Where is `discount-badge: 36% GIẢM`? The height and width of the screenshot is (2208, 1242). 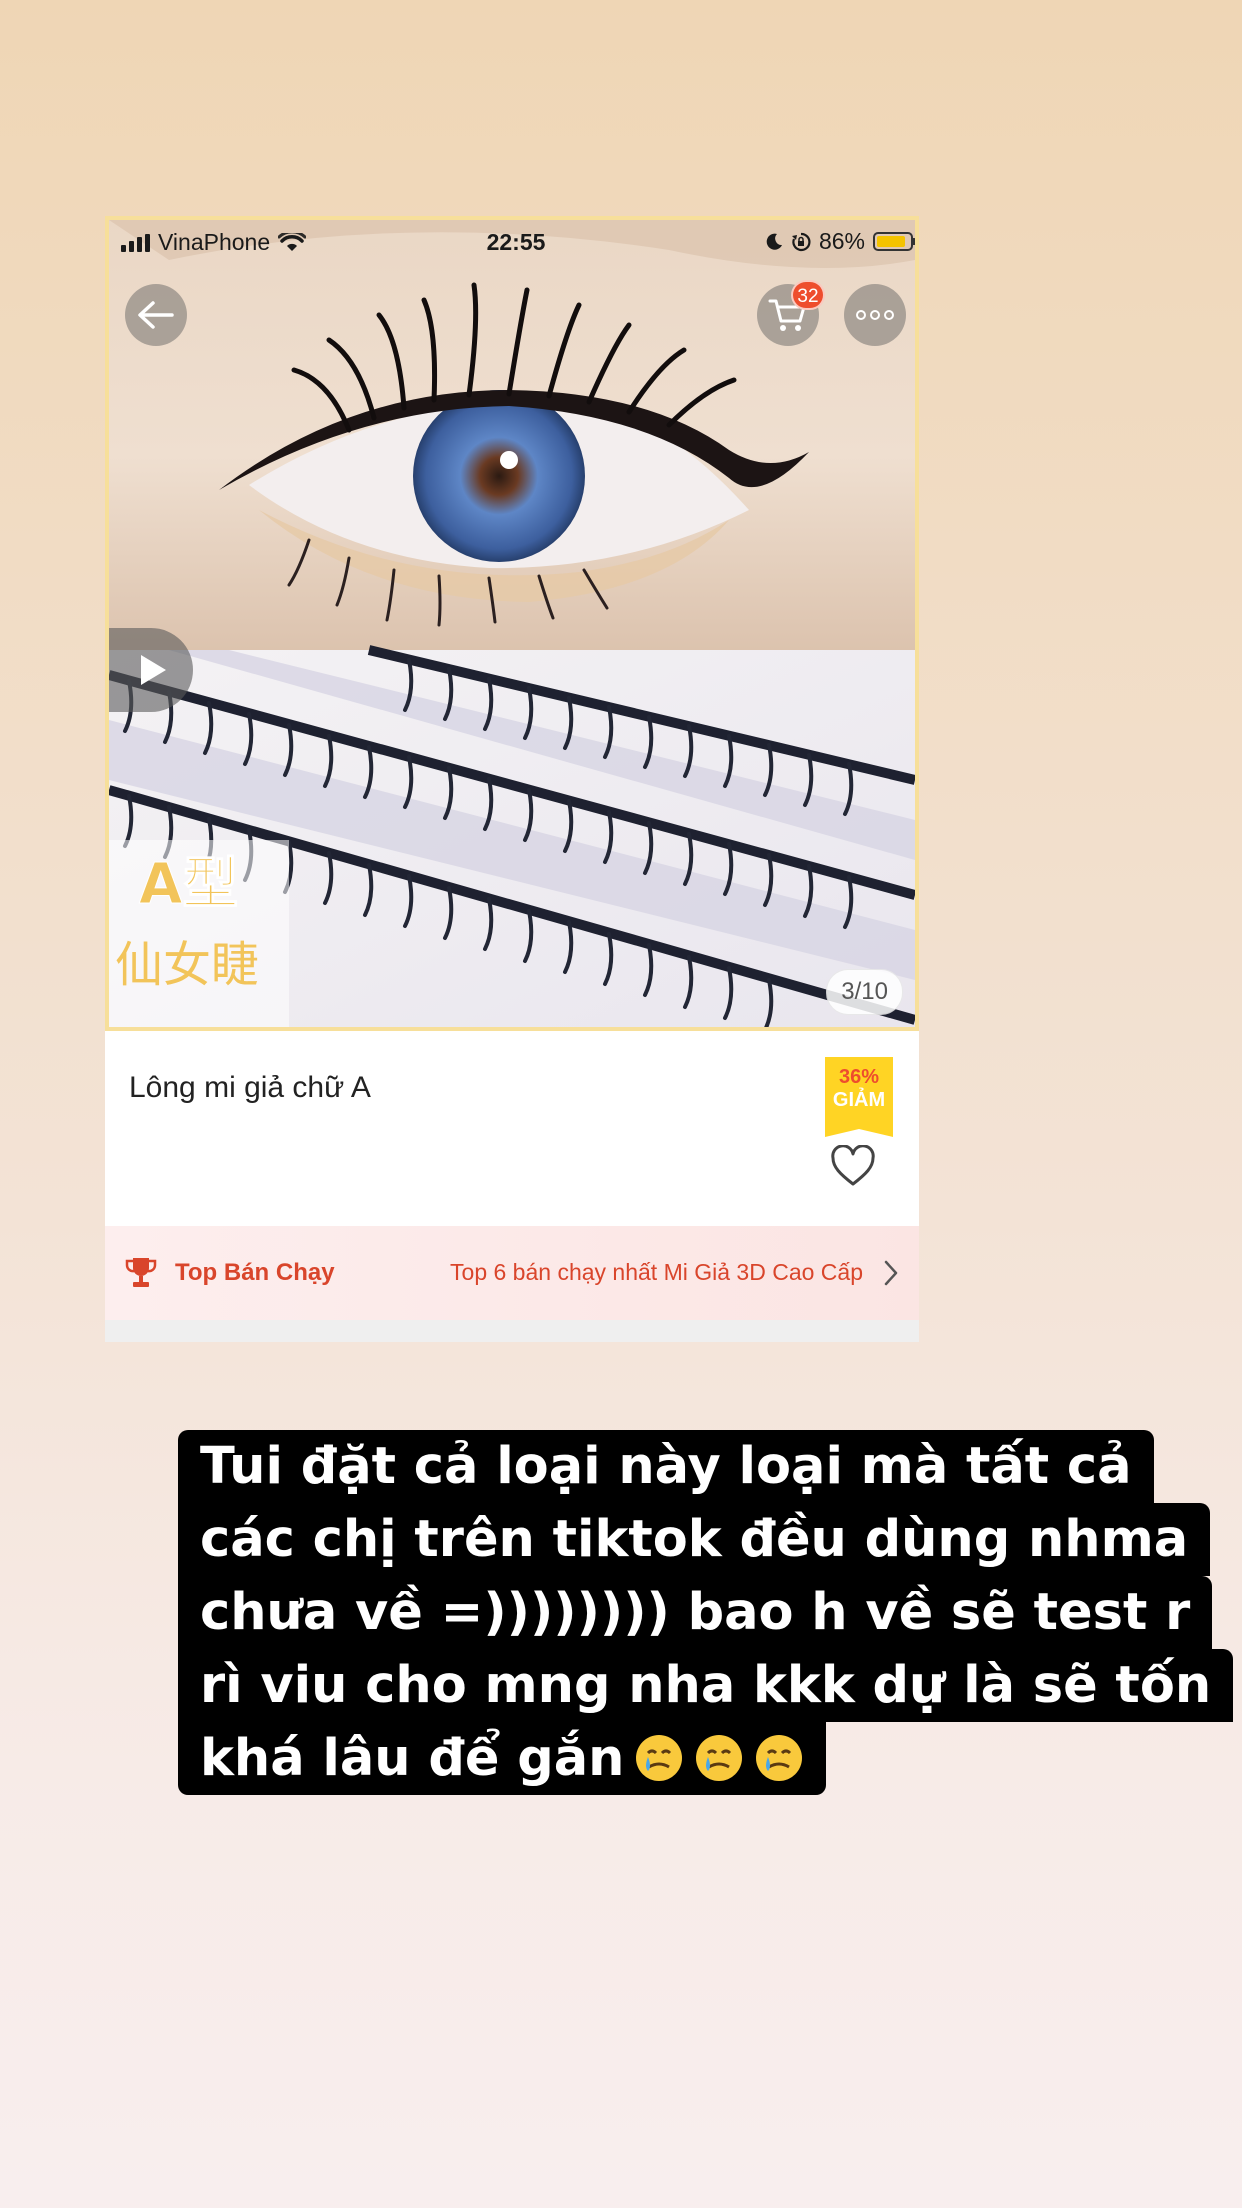 discount-badge: 36% GIẢM is located at coordinates (859, 1097).